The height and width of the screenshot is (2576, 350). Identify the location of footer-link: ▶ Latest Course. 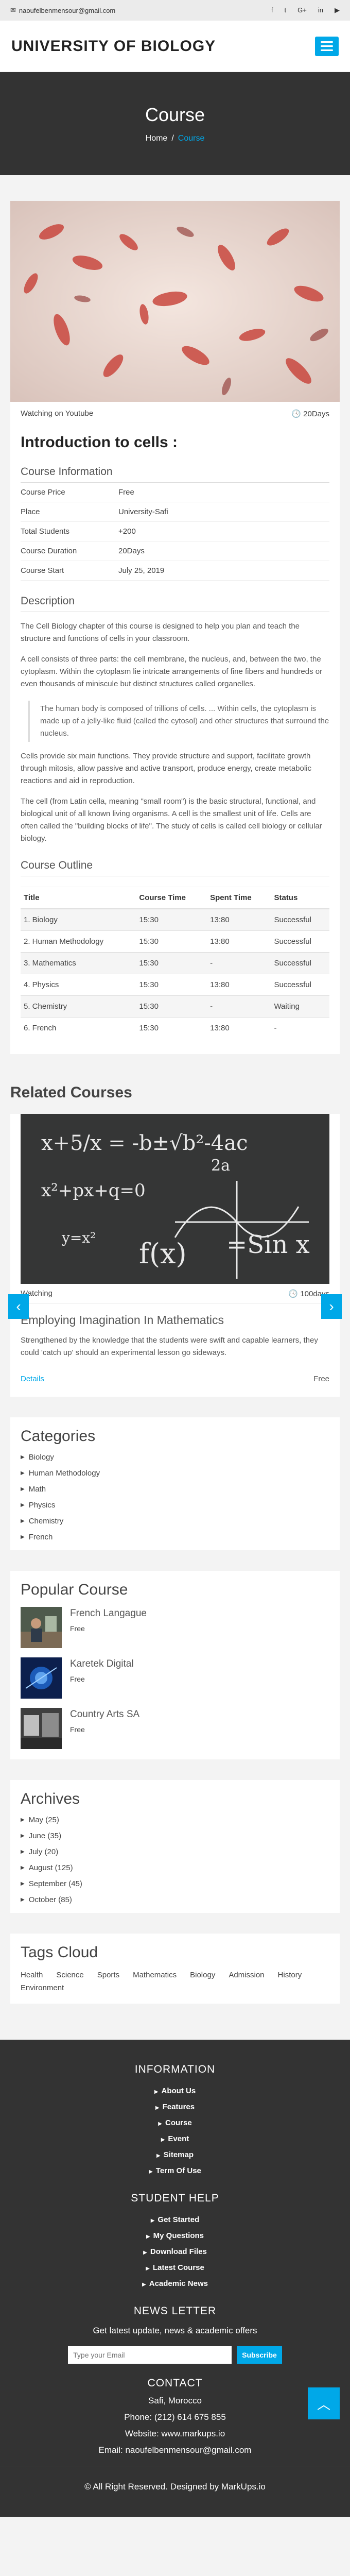
(175, 2268).